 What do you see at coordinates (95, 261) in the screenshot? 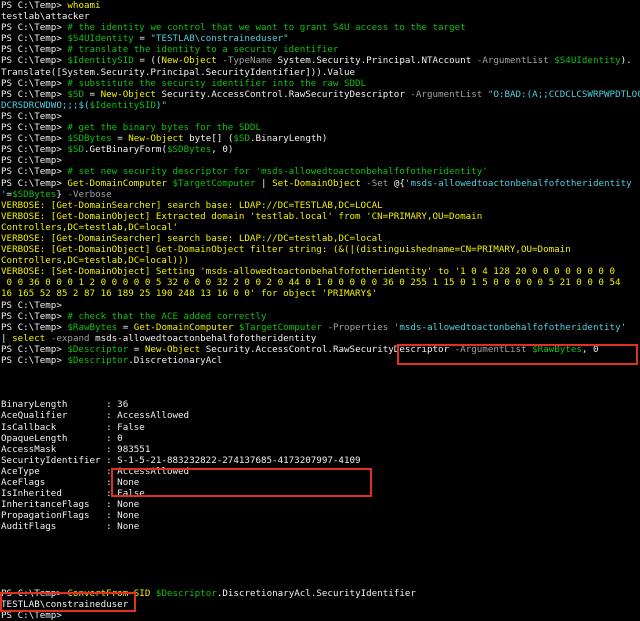
I see `console-text: Controllers,DC=testlab,DC=local)))` at bounding box center [95, 261].